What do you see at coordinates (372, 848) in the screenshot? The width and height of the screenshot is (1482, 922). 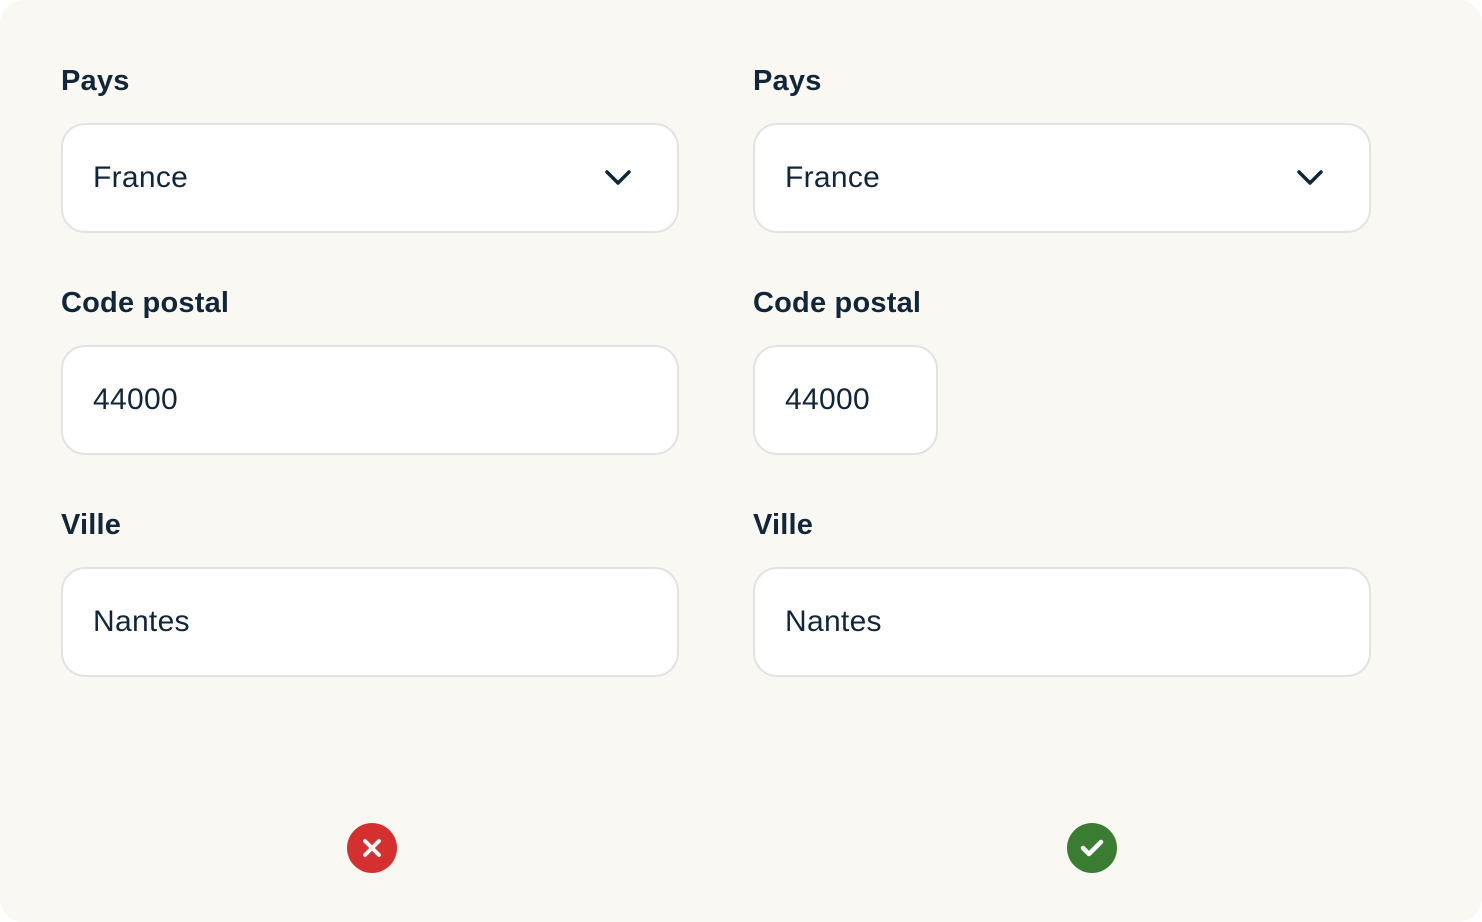 I see `close-icon` at bounding box center [372, 848].